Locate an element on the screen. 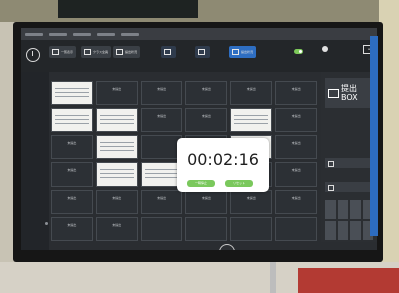 This screenshot has width=399, height=293. submit-box-label: 提出 BOX is located at coordinates (349, 93).